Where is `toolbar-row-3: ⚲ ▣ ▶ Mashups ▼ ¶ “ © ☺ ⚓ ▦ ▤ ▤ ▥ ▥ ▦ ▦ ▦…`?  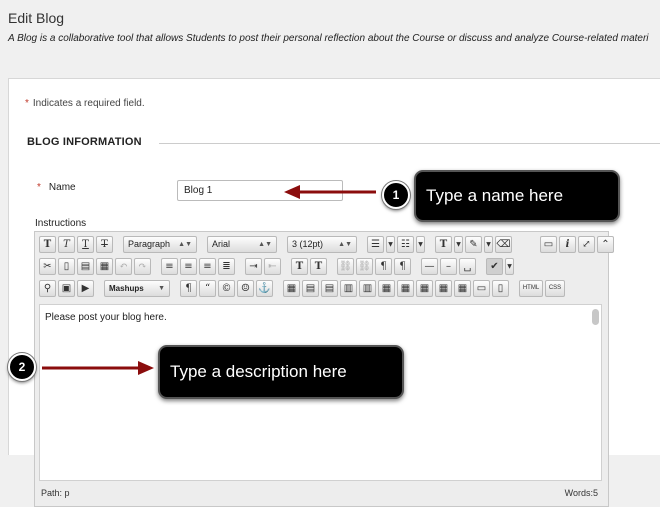 toolbar-row-3: ⚲ ▣ ▶ Mashups ▼ ¶ “ © ☺ ⚓ ▦ ▤ ▤ ▥ ▥ ▦ ▦ ▦… is located at coordinates (302, 288).